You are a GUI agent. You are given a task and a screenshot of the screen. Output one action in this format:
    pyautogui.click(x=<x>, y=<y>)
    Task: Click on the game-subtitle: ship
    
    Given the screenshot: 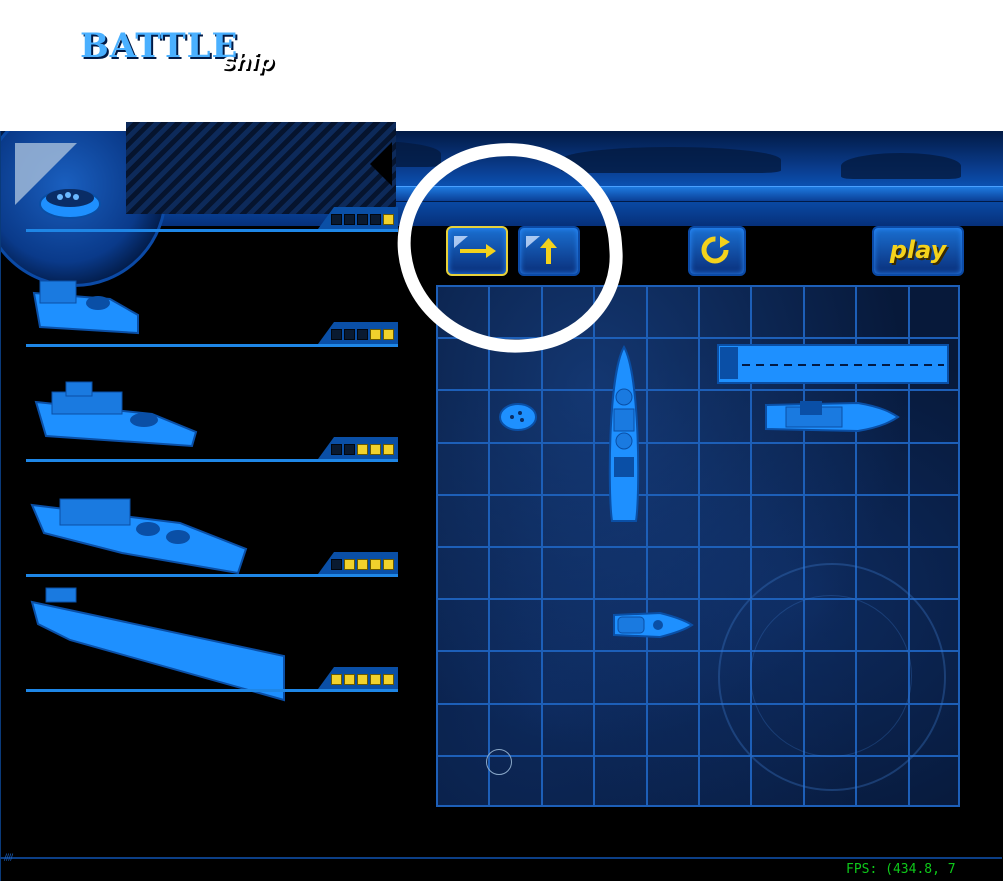 What is the action you would take?
    pyautogui.click(x=248, y=62)
    